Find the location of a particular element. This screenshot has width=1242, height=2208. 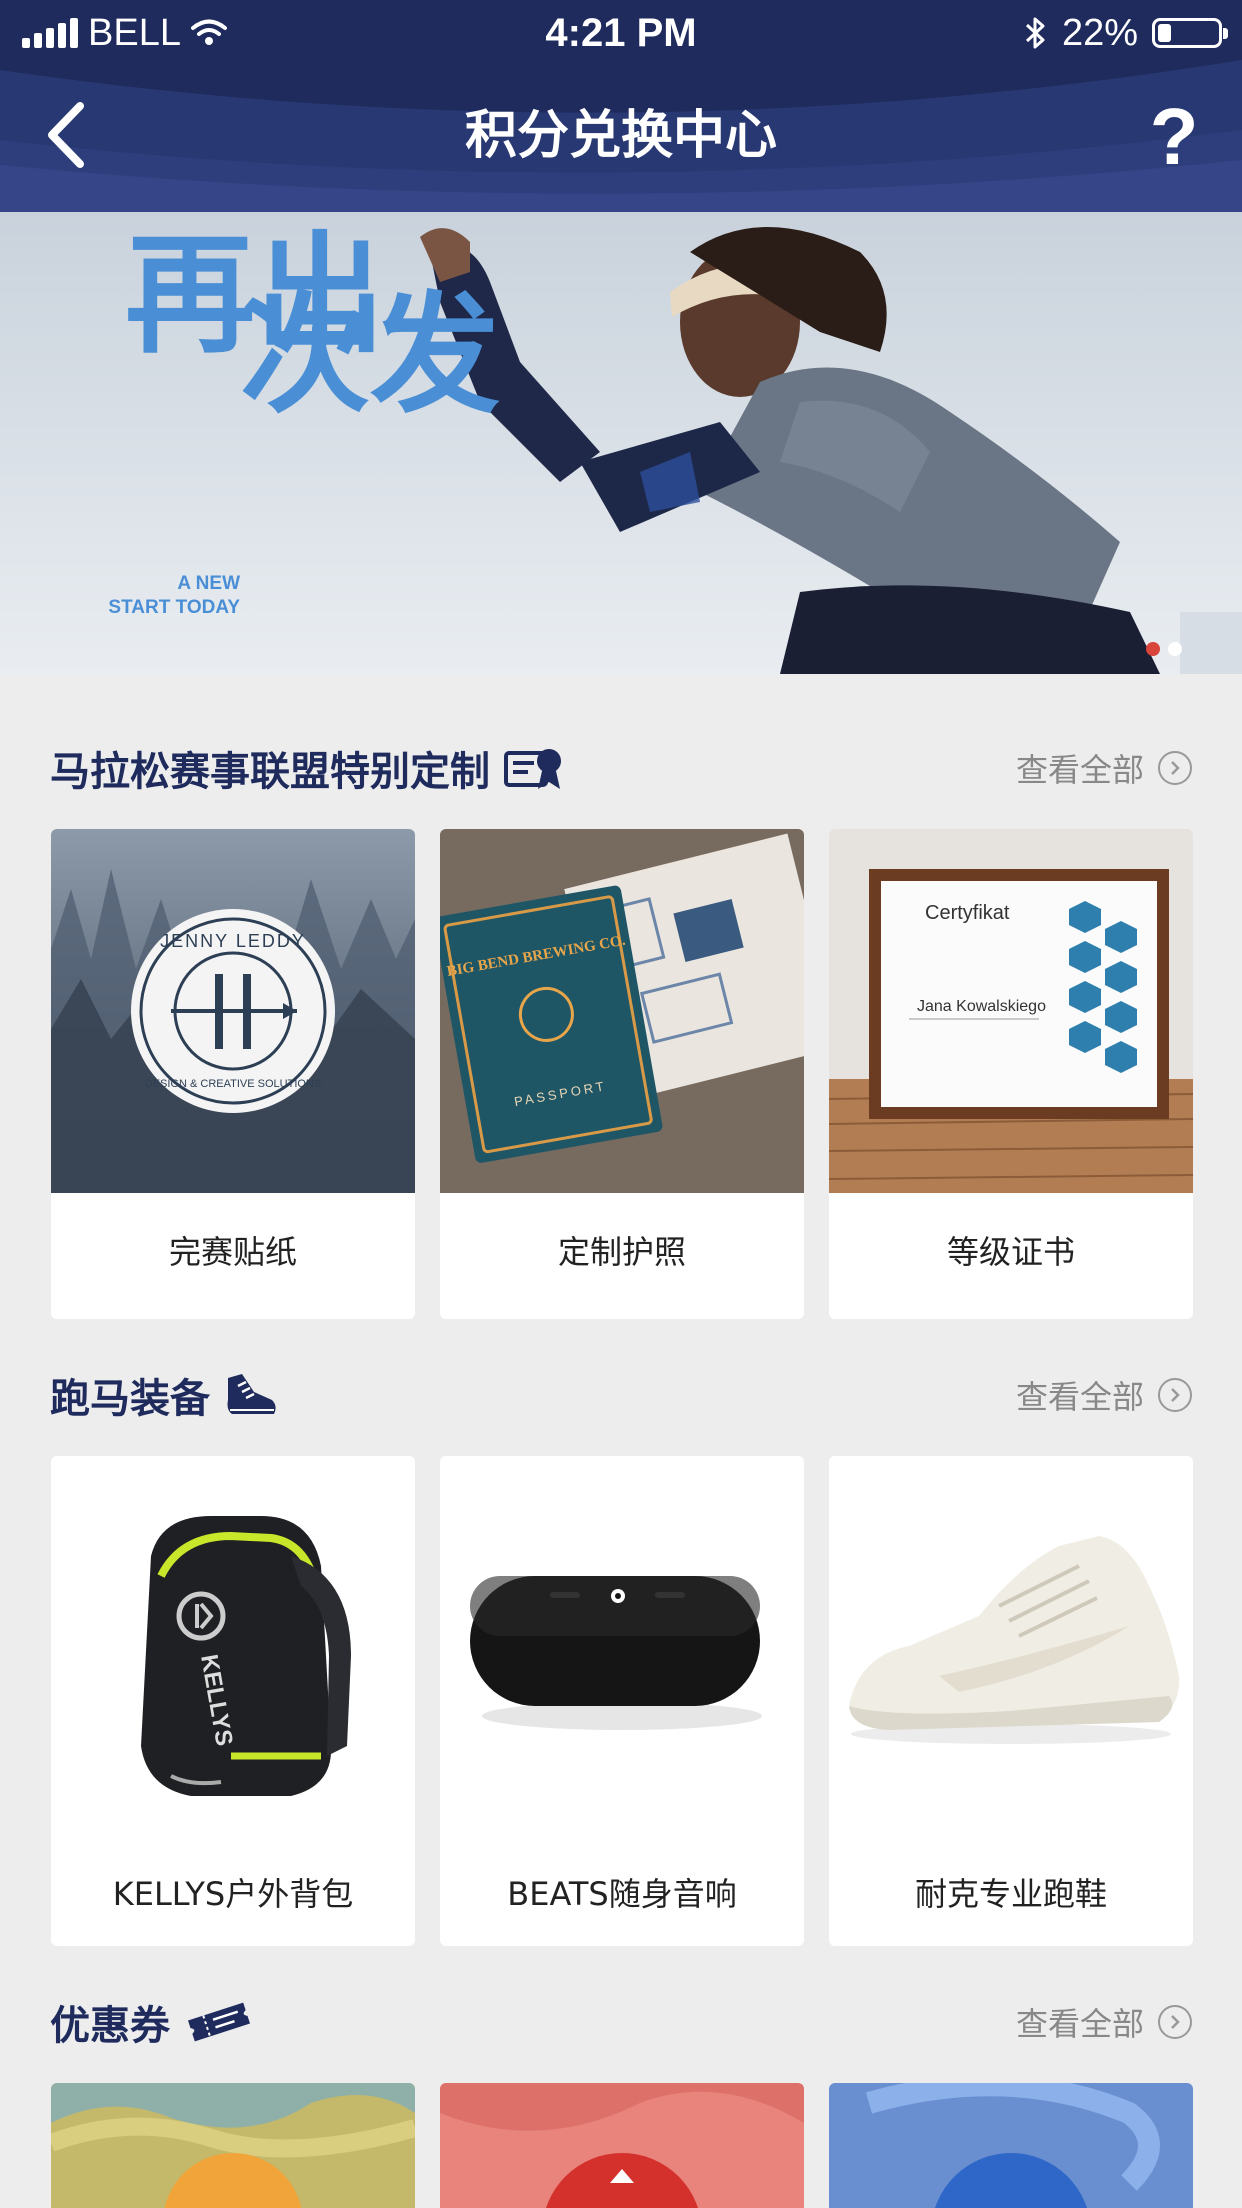

passport-illustration: BIG BEND BREWING CO. PASSPORT is located at coordinates (622, 1011).